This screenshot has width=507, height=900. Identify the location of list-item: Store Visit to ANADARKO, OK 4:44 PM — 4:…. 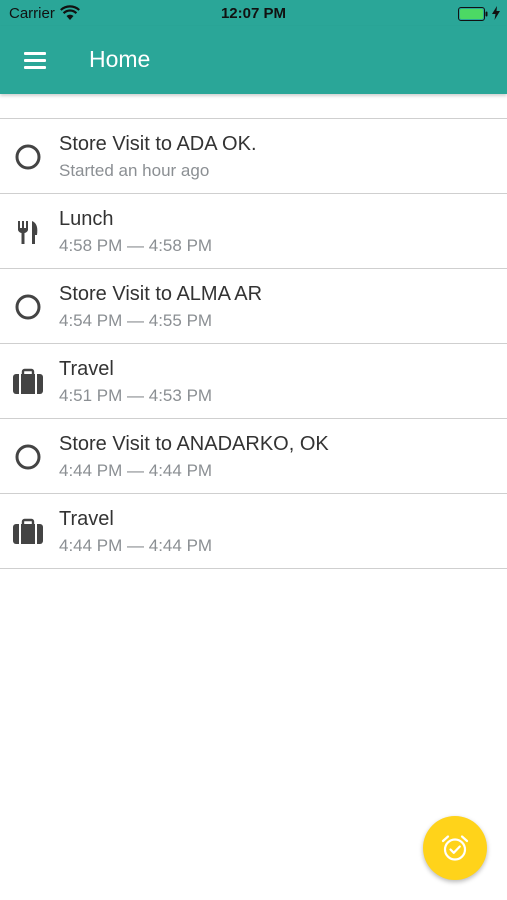
(253, 456).